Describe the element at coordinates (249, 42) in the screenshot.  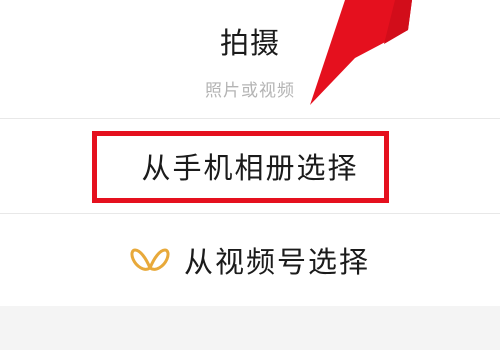
I see `shoot-option-title: 拍摄` at that location.